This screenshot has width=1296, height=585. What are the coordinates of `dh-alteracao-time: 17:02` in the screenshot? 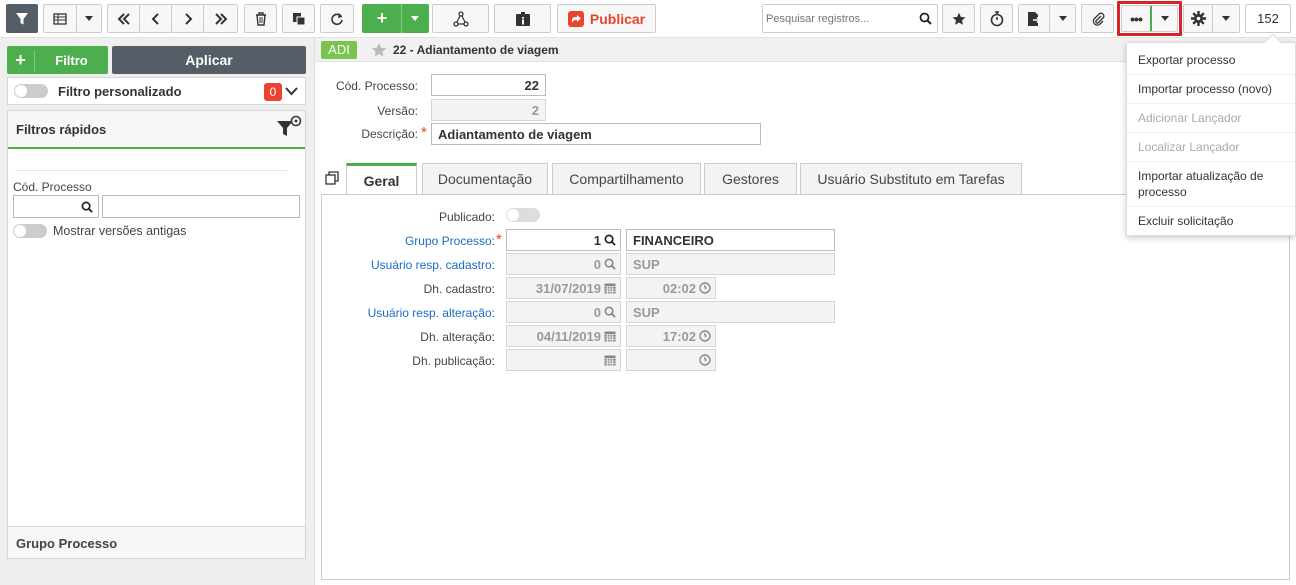 It's located at (671, 336).